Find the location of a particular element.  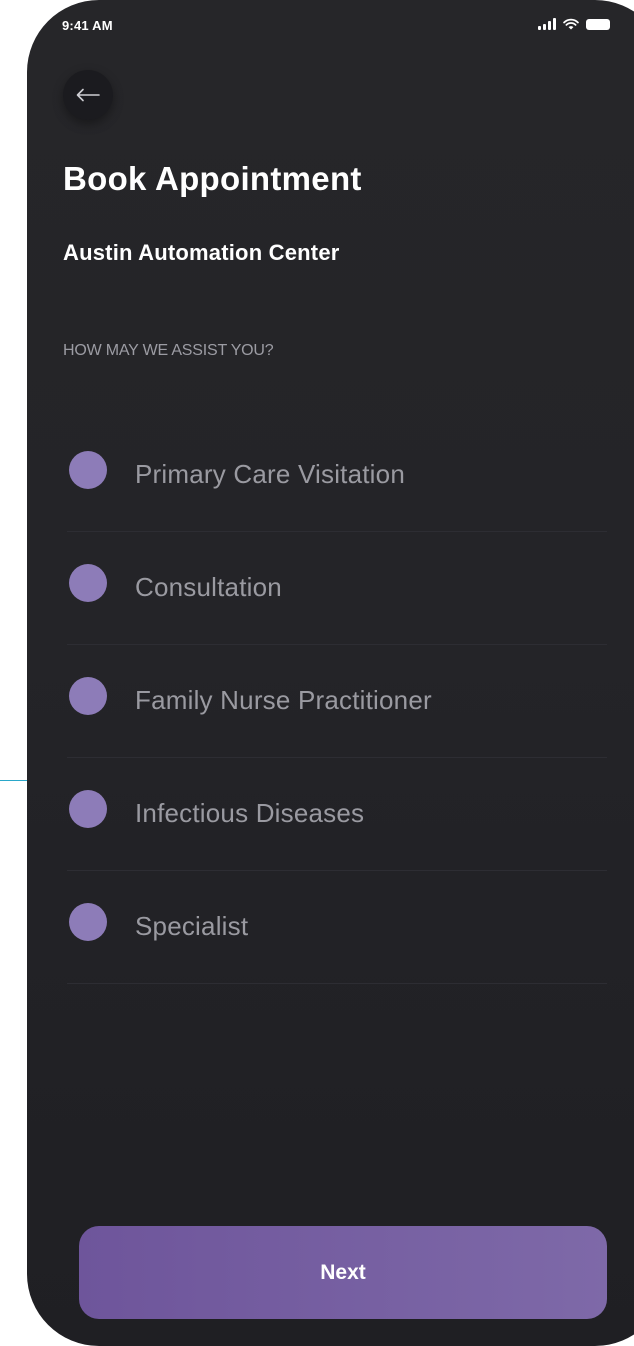

next-button: Next is located at coordinates (343, 1272).